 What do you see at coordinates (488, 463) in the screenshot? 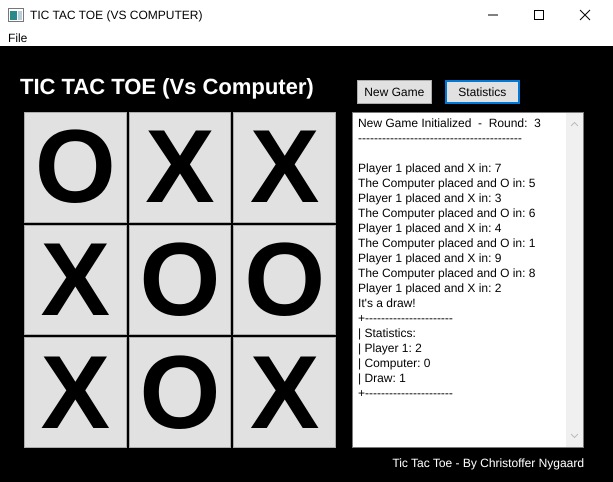
I see `footer-credit: Tic Tac Toe - By Christoffer Nygaard` at bounding box center [488, 463].